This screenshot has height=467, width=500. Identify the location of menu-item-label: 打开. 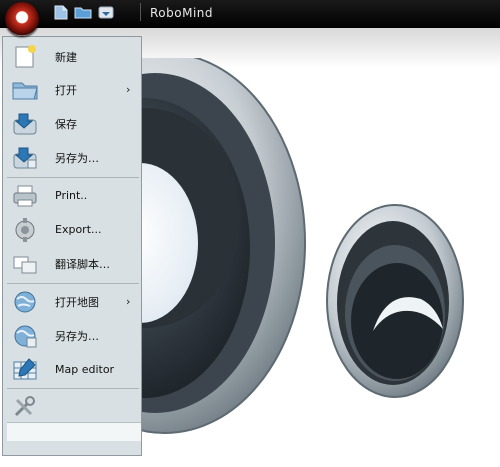
(66, 90).